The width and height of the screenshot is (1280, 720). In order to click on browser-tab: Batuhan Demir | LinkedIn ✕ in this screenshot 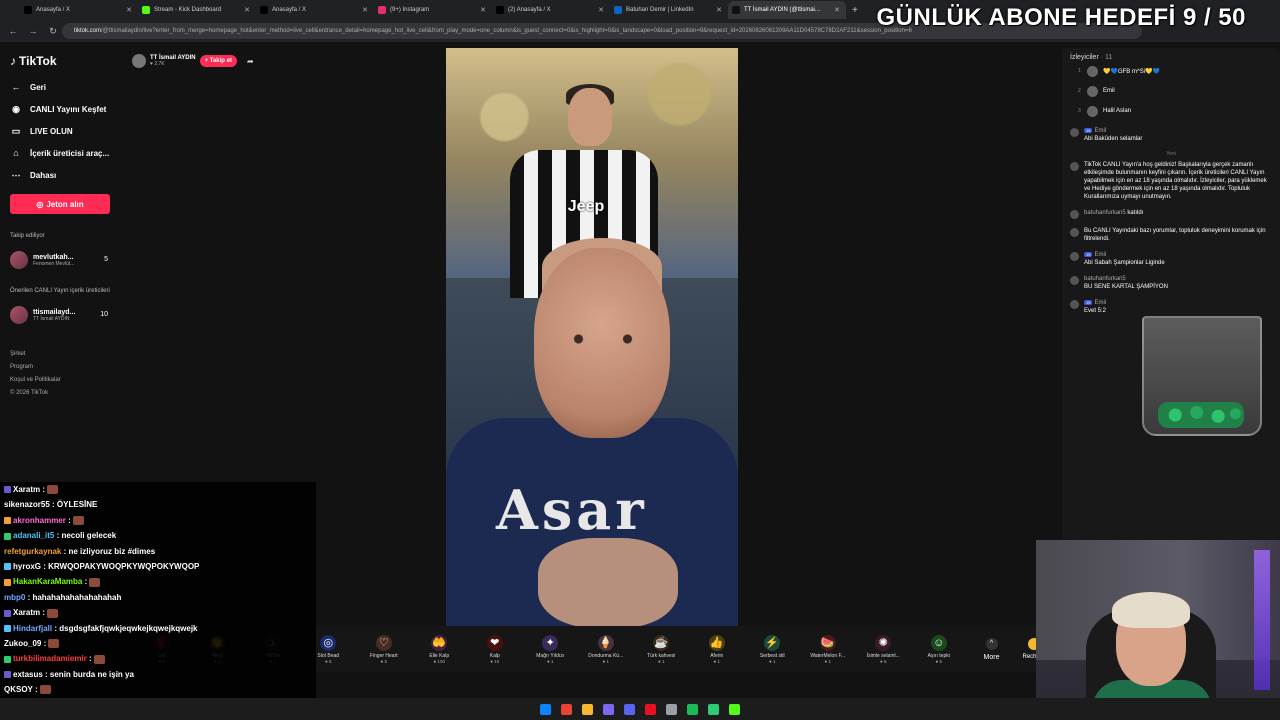, I will do `click(669, 10)`.